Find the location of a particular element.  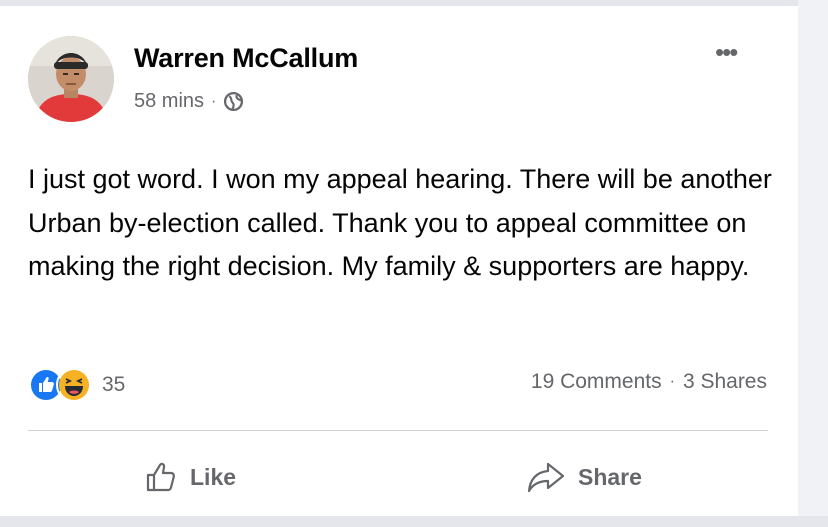

thumbs-up-icon is located at coordinates (160, 477).